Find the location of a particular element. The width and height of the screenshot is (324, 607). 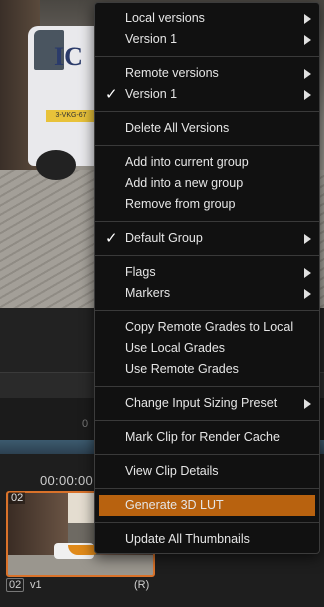

clip-flag: (R) is located at coordinates (142, 585).